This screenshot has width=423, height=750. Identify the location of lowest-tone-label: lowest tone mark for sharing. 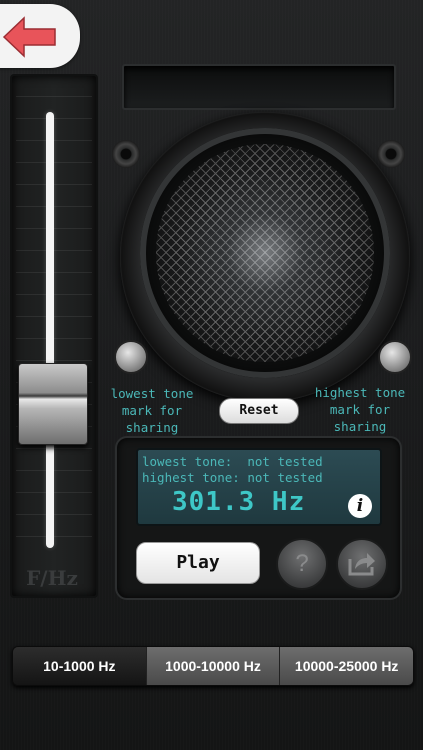
(152, 410).